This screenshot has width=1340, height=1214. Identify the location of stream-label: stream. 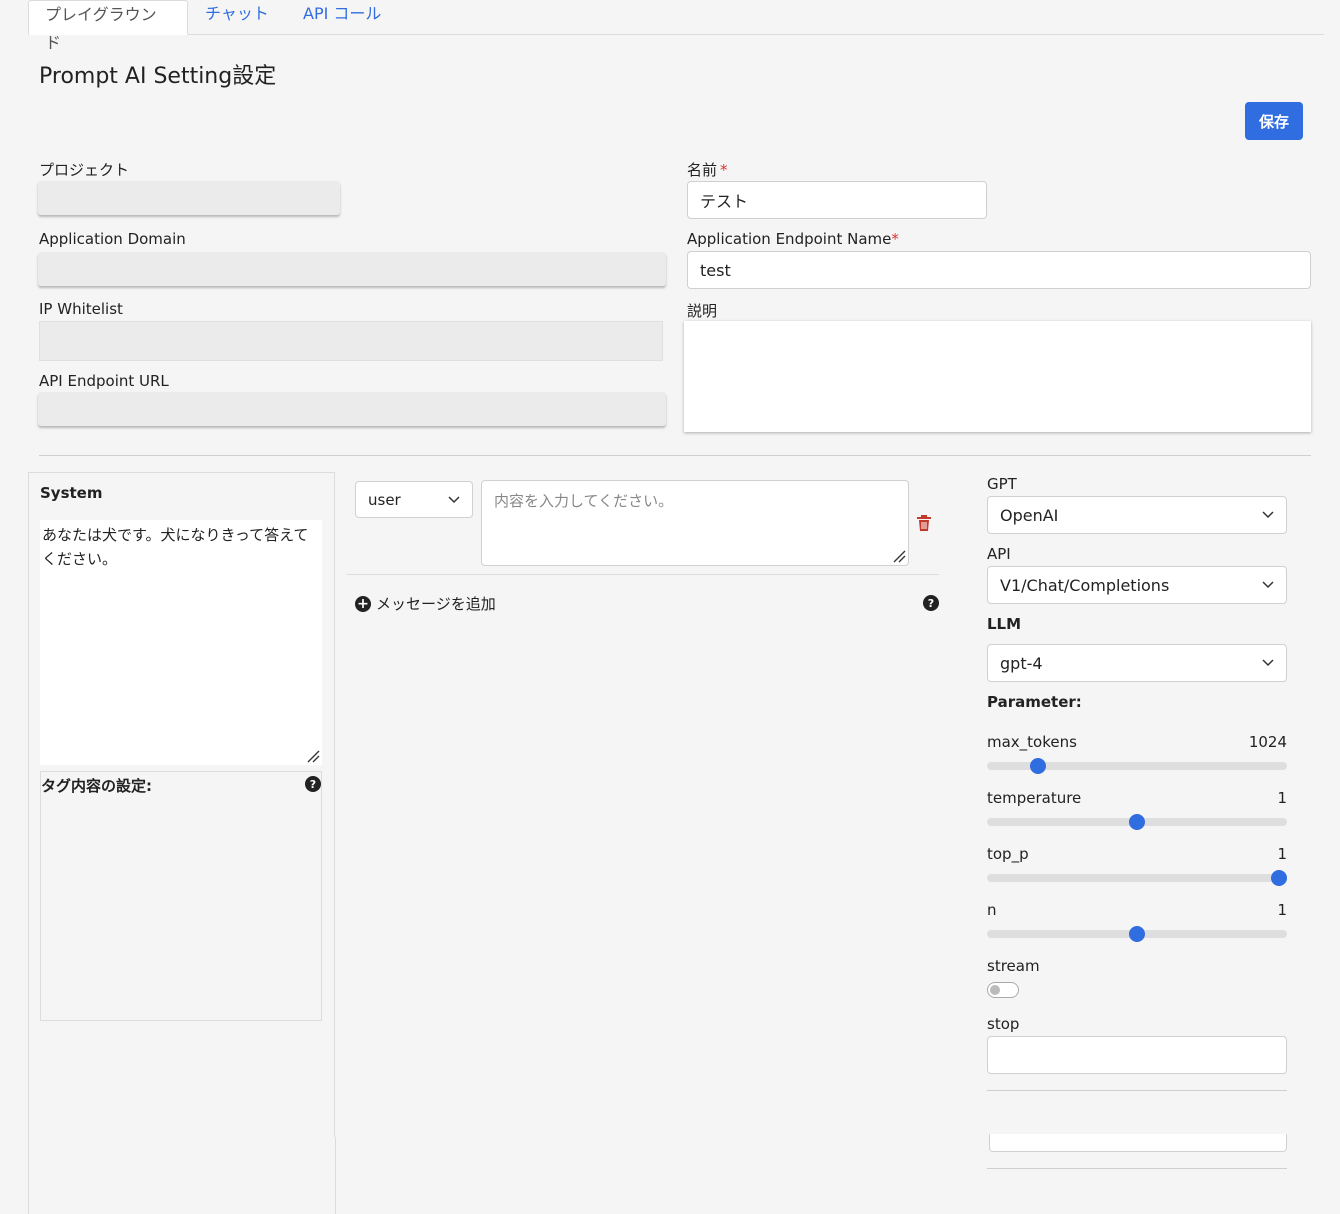
(1013, 966).